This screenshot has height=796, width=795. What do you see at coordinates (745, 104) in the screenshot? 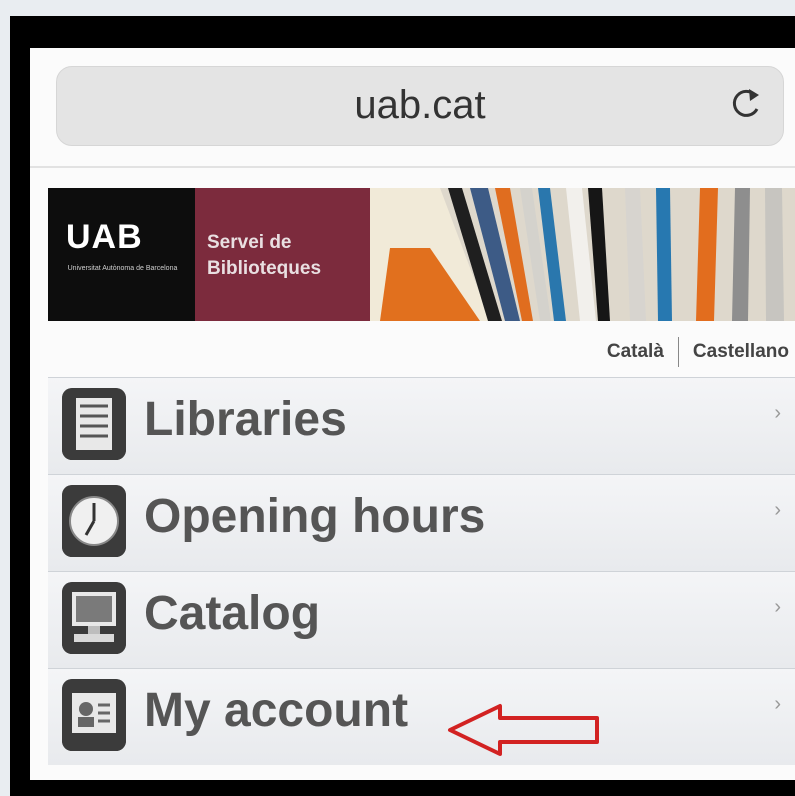
I see `reload-icon` at bounding box center [745, 104].